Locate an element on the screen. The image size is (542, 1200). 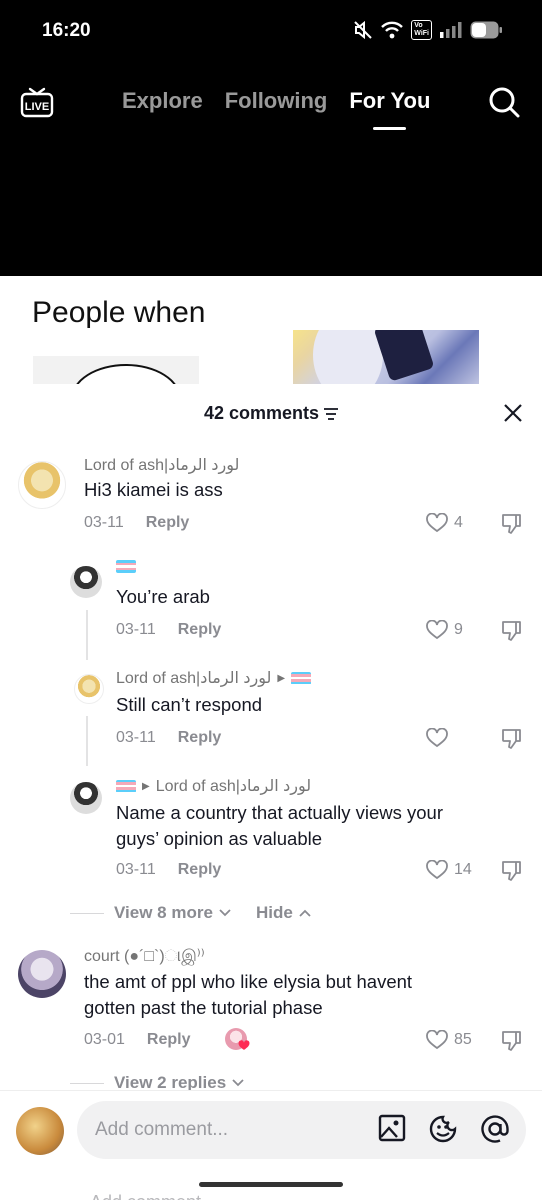
comment-count: 42 comments is located at coordinates (271, 413).